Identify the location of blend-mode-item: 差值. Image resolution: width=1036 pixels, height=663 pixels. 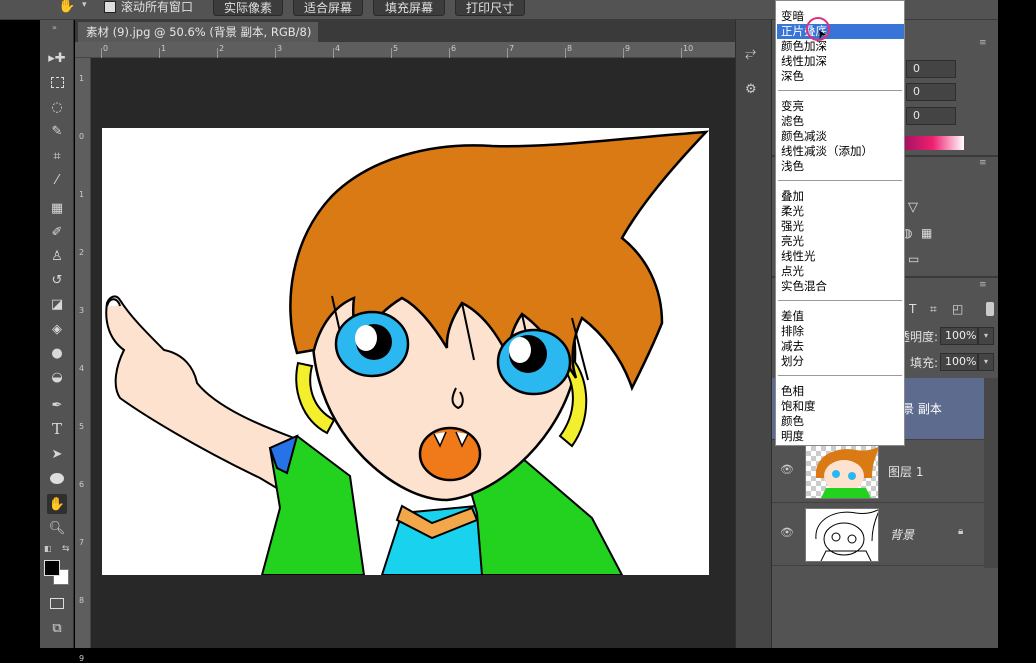
(840, 316).